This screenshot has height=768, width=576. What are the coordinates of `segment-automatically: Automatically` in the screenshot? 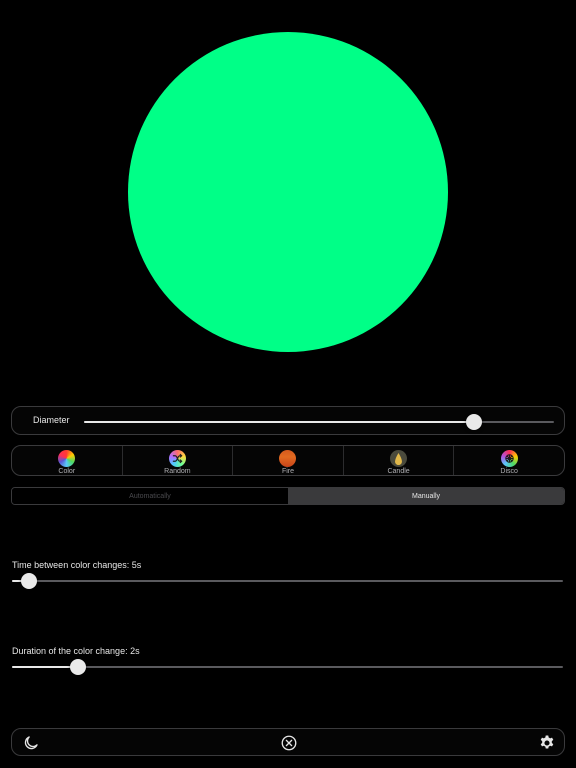 It's located at (150, 496).